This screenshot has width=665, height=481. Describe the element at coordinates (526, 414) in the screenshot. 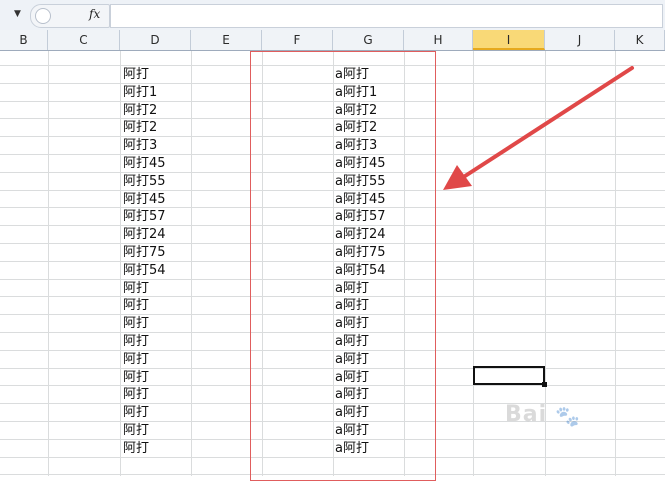

I see `watermark-logo: Bai` at that location.